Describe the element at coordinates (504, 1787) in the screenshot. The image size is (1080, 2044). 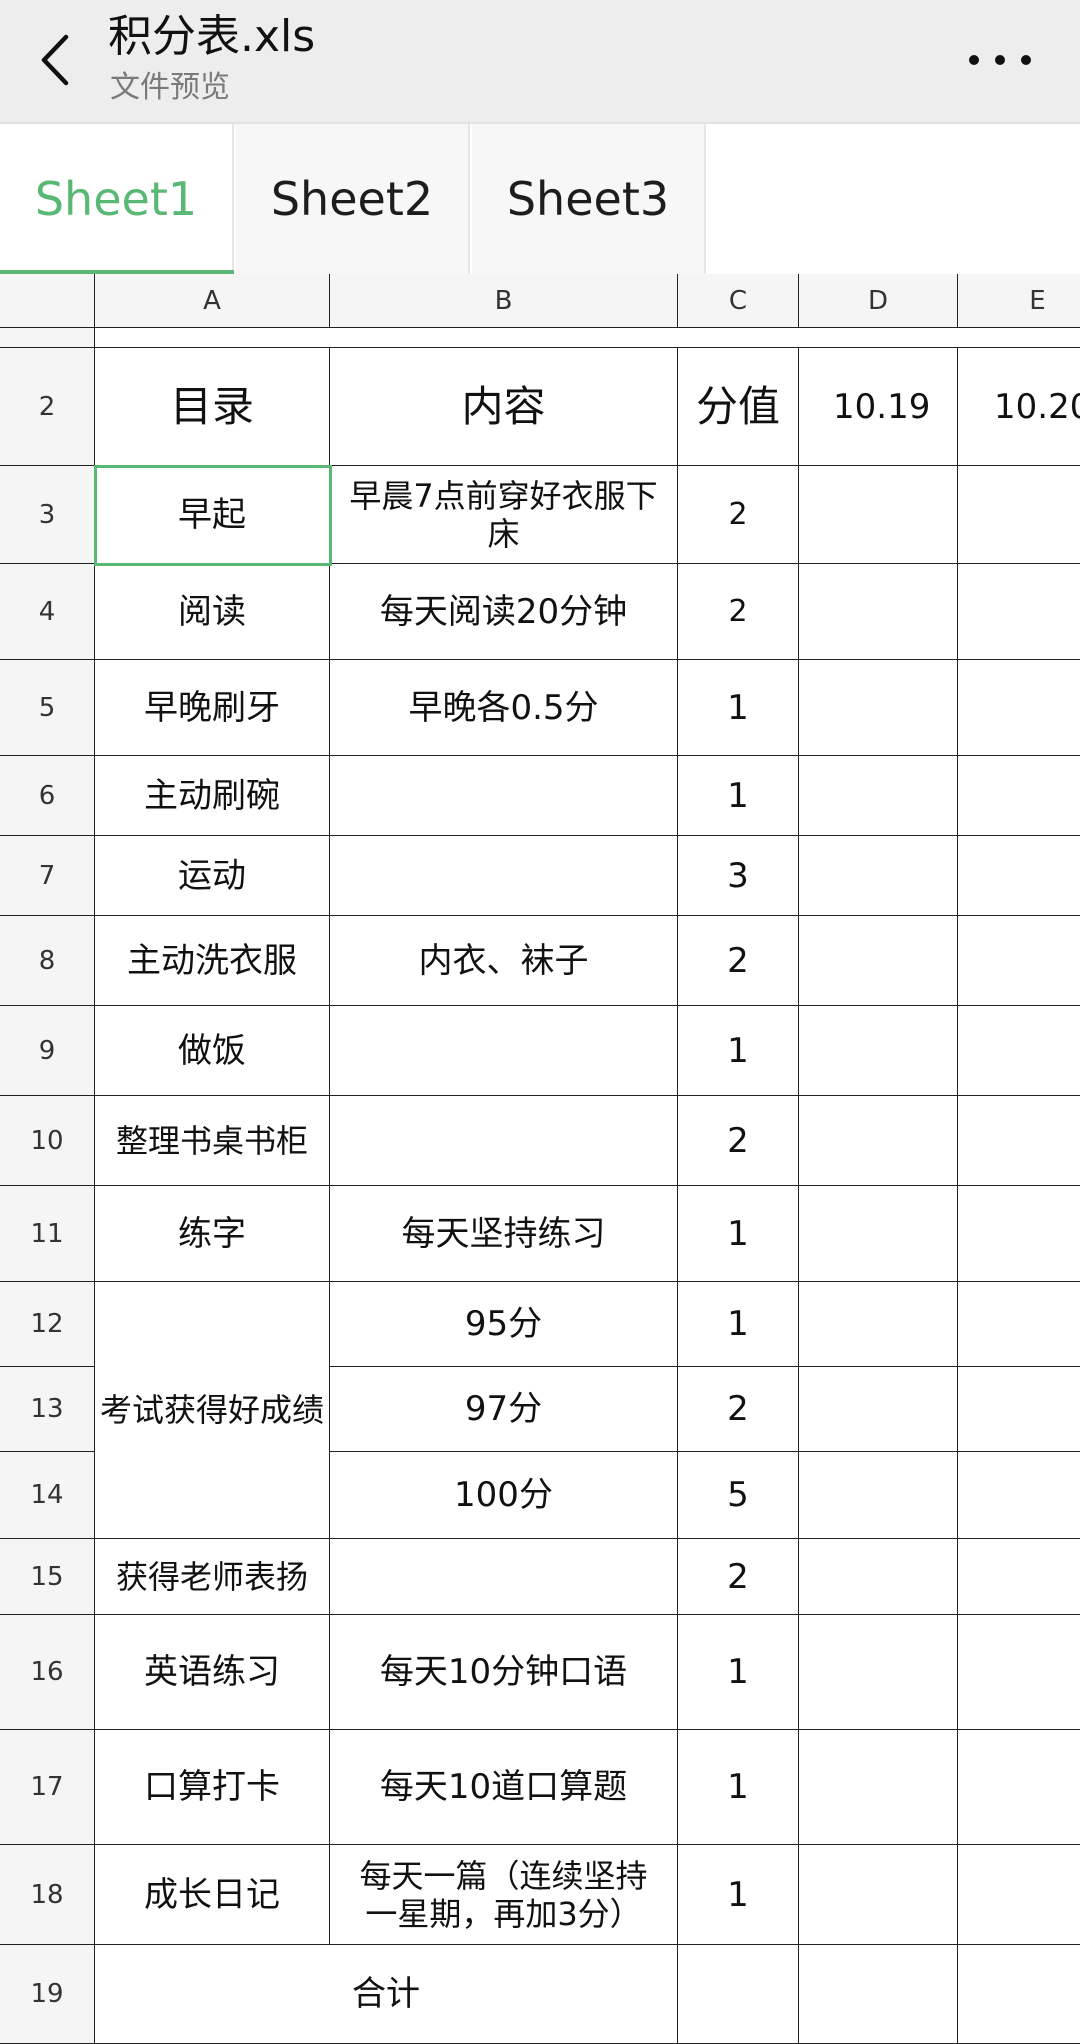
I see `cell-b17: 每天10道口算题` at that location.